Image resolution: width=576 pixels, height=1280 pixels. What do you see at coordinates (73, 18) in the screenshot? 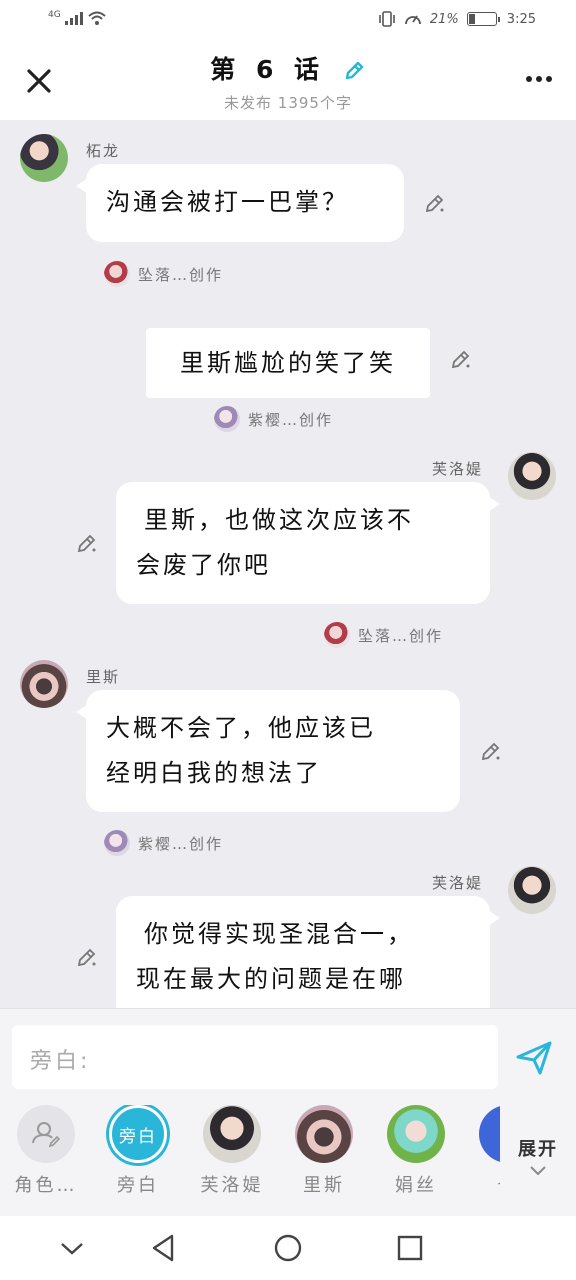
I see `signal-icon` at bounding box center [73, 18].